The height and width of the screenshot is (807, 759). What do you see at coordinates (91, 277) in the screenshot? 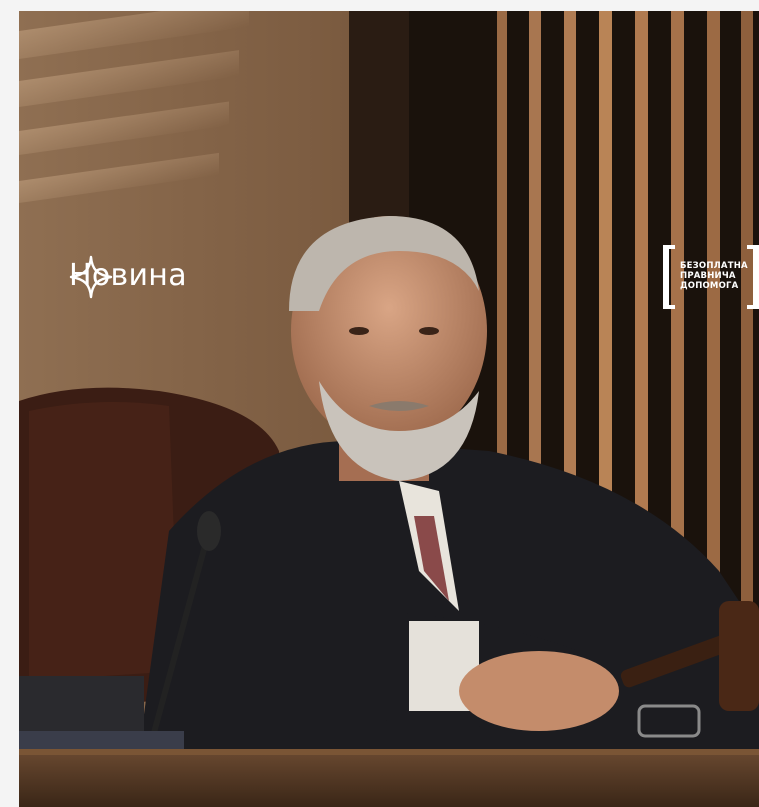
I see `sparkle-star-icon` at bounding box center [91, 277].